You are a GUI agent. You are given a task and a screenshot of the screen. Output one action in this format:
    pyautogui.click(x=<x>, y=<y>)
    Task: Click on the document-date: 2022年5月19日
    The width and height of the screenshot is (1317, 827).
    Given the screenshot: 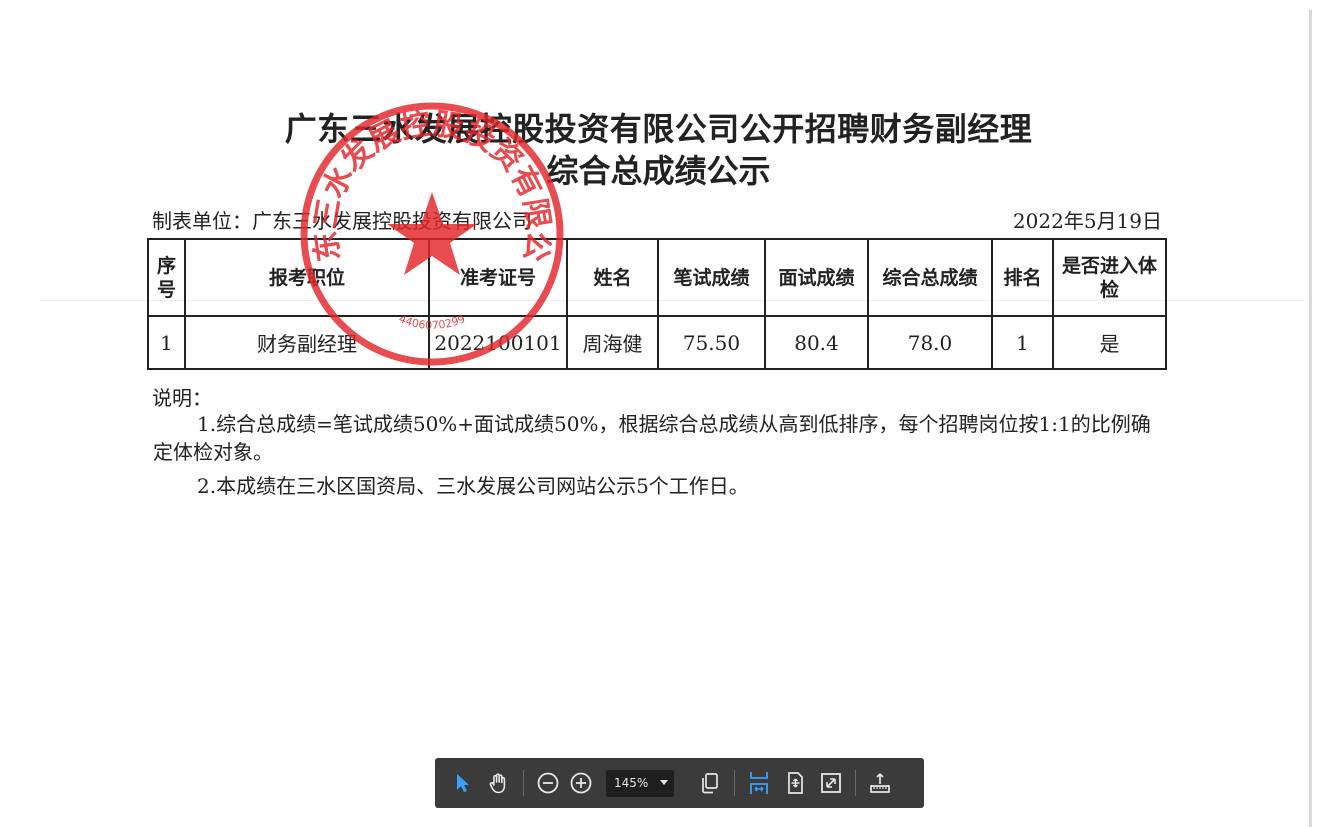 What is the action you would take?
    pyautogui.click(x=1087, y=221)
    